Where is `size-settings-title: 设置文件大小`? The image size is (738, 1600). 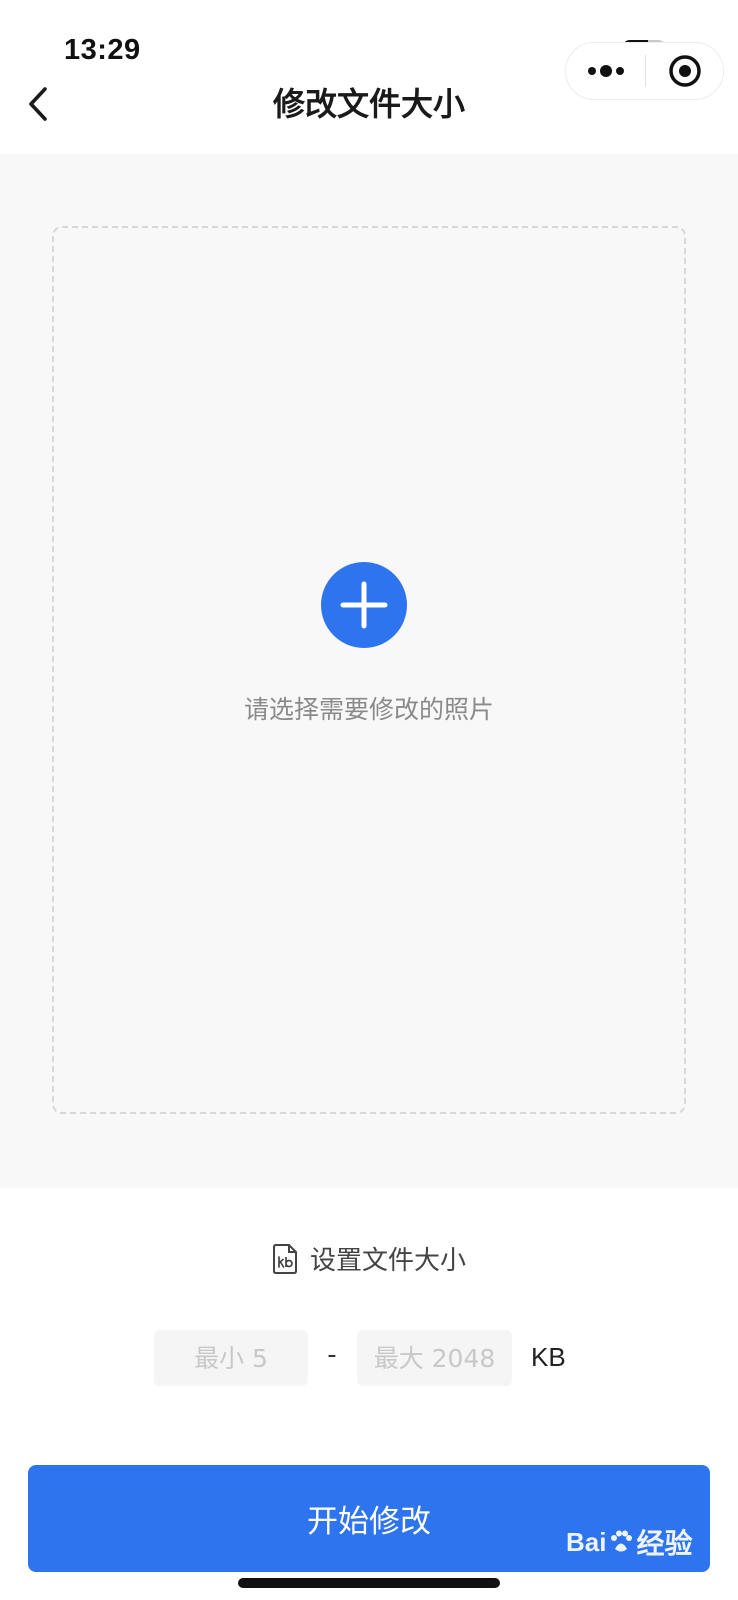 size-settings-title: 设置文件大小 is located at coordinates (369, 1258).